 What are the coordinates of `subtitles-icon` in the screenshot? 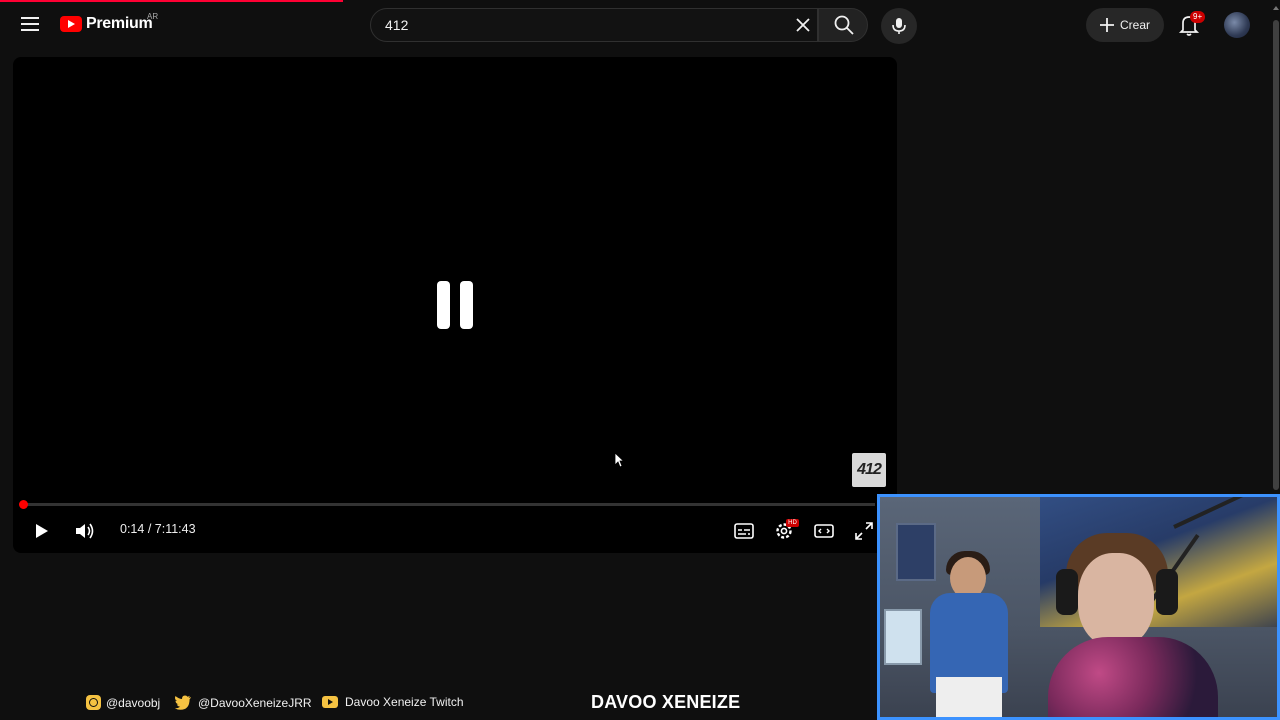 It's located at (744, 531).